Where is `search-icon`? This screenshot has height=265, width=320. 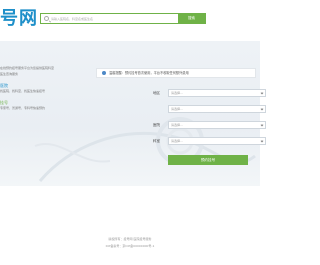 search-icon is located at coordinates (46, 18).